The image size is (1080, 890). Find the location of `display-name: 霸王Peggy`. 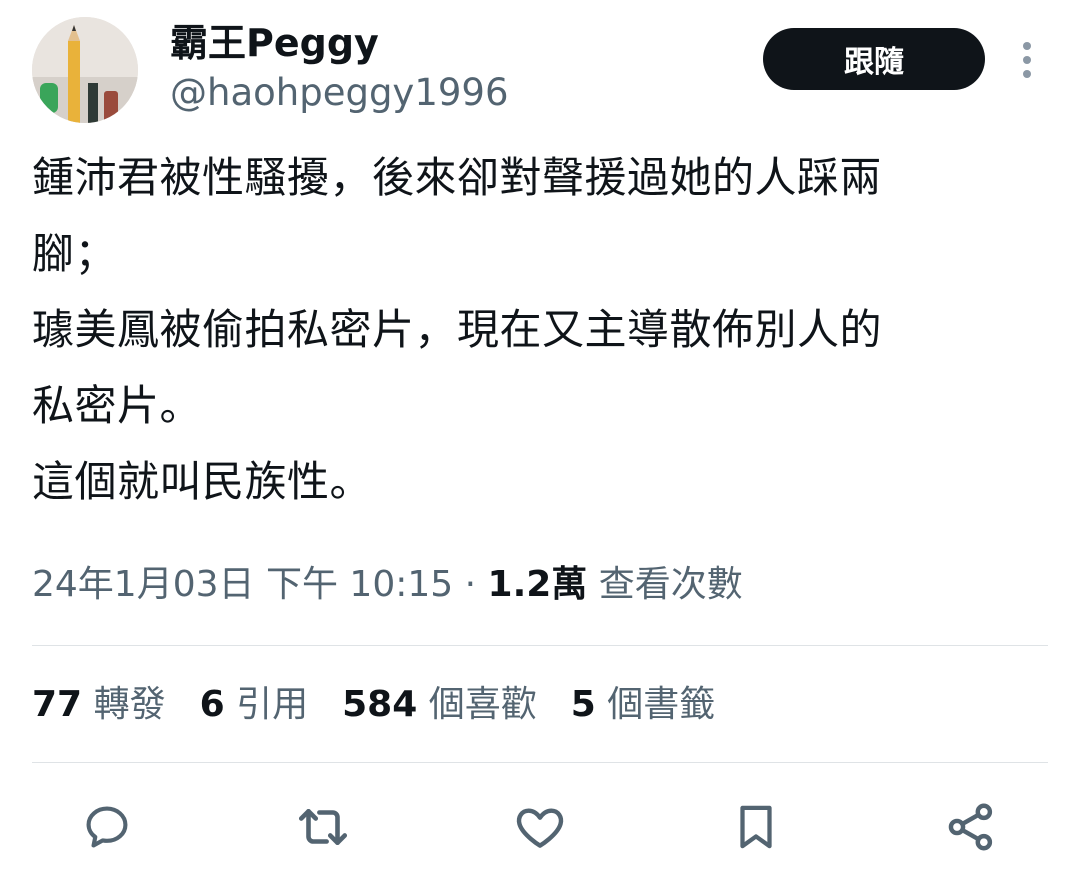

display-name: 霸王Peggy is located at coordinates (274, 43).